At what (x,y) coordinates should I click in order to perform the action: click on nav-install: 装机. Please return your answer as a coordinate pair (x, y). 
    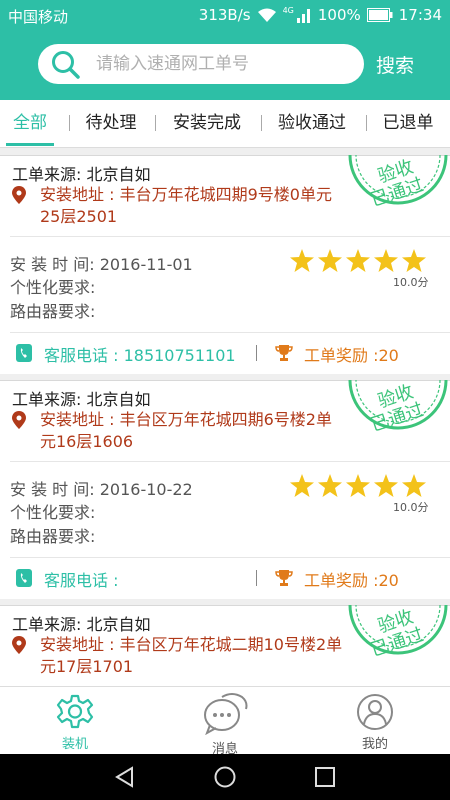
    Looking at the image, I should click on (75, 721).